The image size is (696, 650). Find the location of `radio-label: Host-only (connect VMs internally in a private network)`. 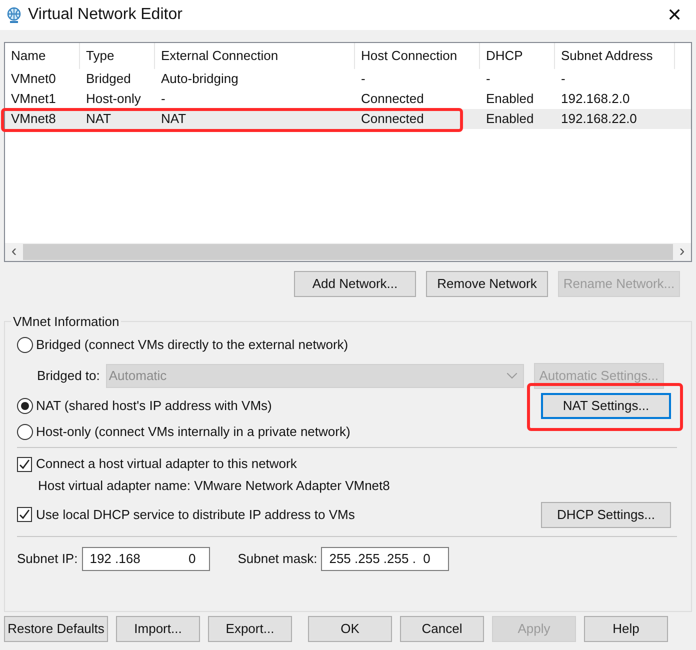

radio-label: Host-only (connect VMs internally in a private network) is located at coordinates (193, 432).